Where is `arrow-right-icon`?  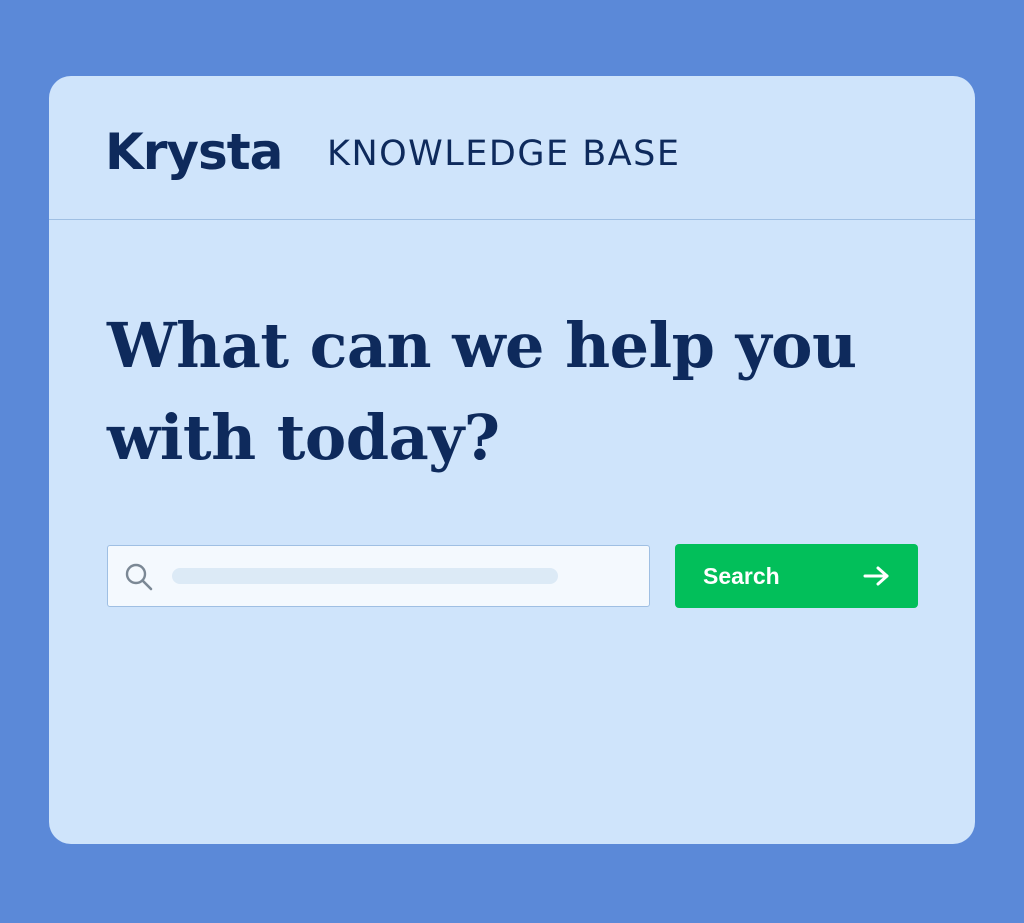
arrow-right-icon is located at coordinates (877, 576).